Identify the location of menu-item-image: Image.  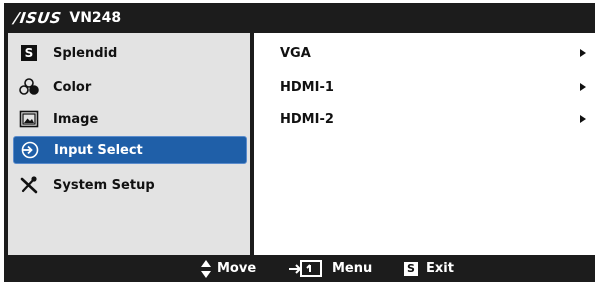
(130, 119).